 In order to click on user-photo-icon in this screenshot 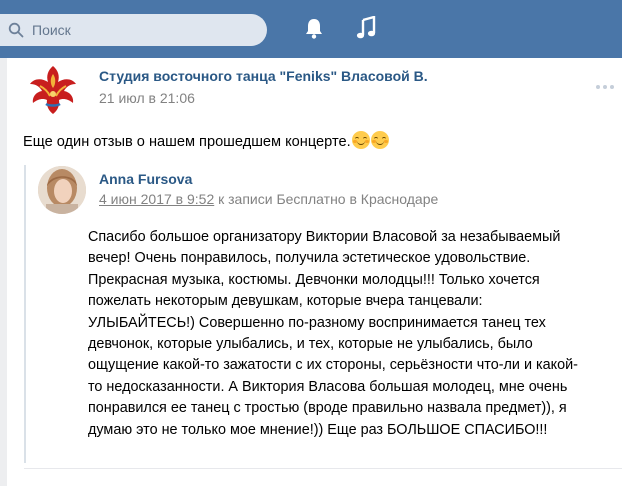, I will do `click(62, 190)`.